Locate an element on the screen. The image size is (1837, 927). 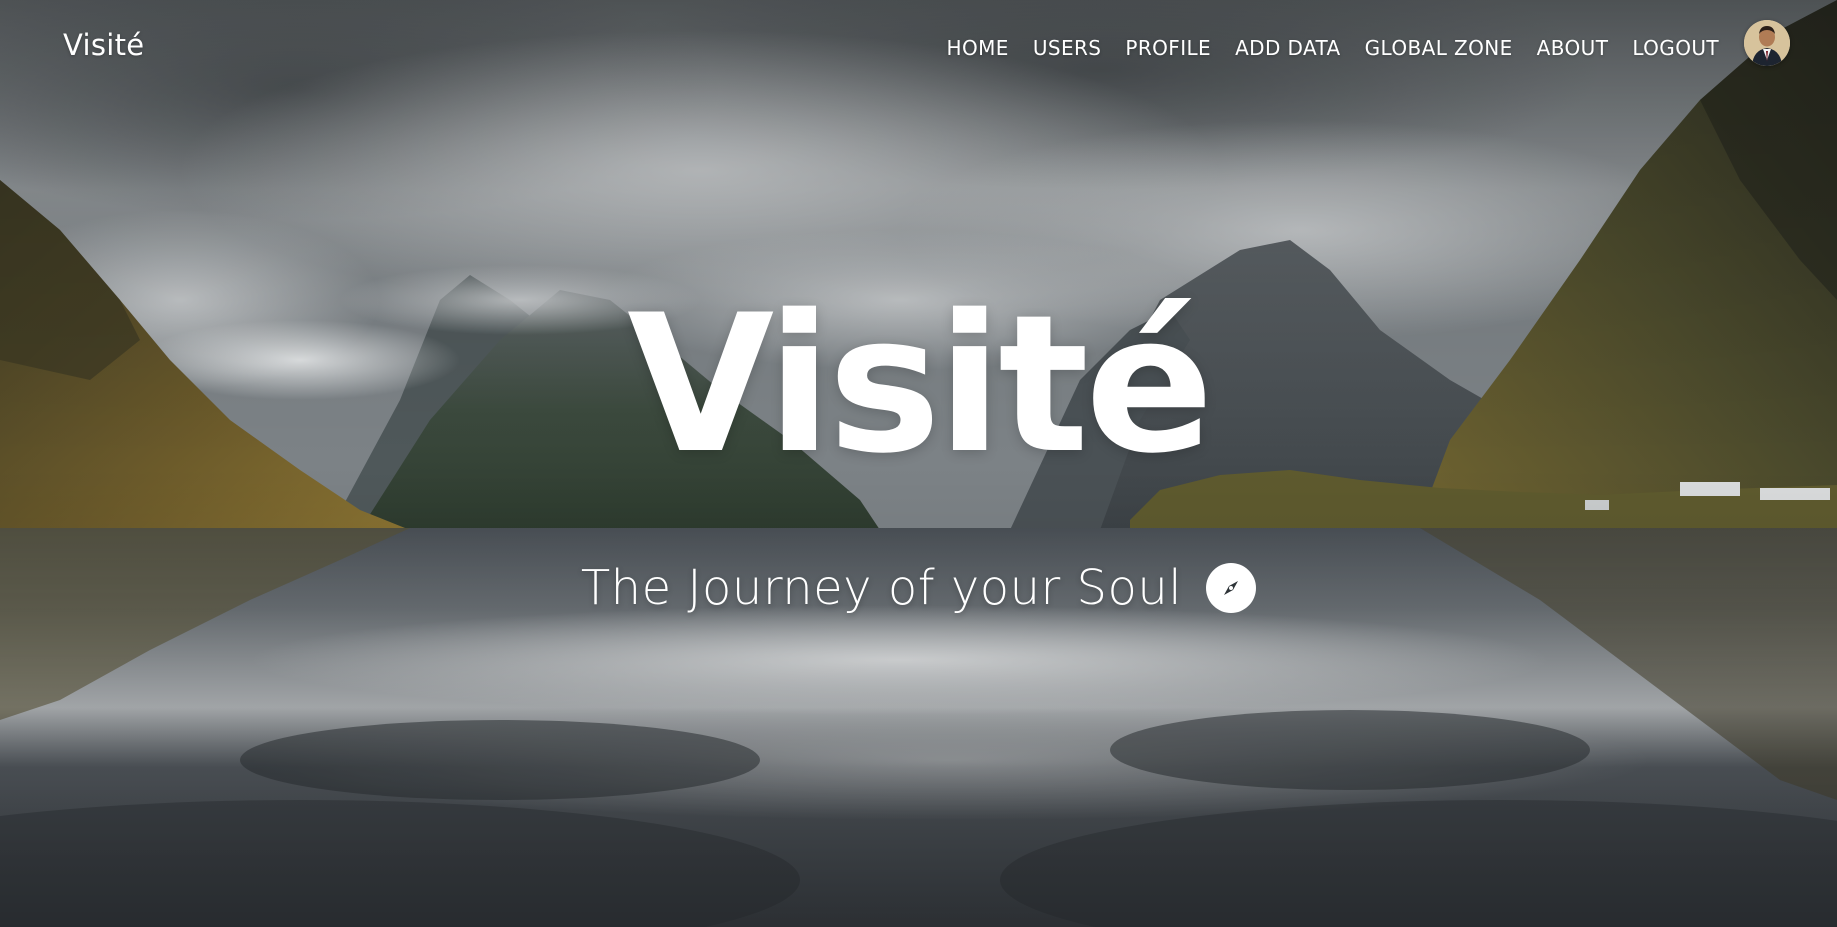
nav-item-home: HOME is located at coordinates (978, 48).